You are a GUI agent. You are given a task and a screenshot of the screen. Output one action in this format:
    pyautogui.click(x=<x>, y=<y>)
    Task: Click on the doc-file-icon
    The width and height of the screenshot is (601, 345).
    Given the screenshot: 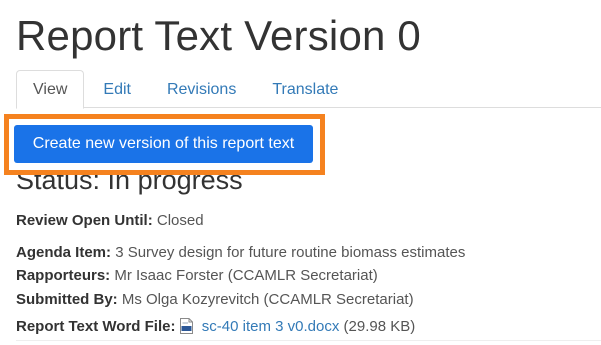 What is the action you would take?
    pyautogui.click(x=186, y=326)
    